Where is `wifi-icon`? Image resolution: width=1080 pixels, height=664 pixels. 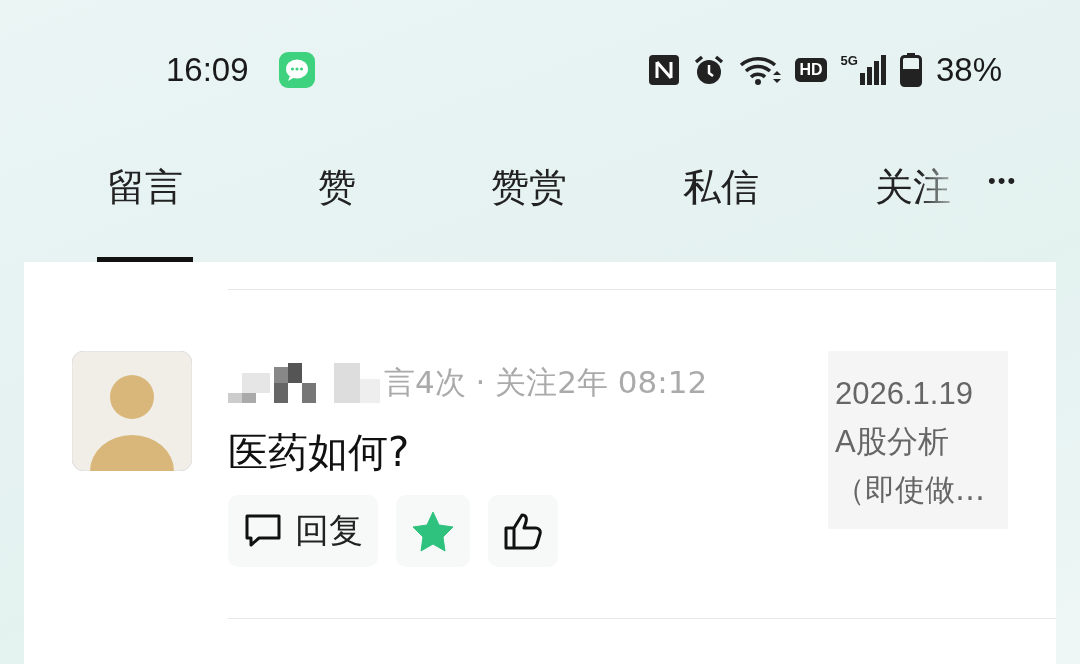
wifi-icon is located at coordinates (760, 70).